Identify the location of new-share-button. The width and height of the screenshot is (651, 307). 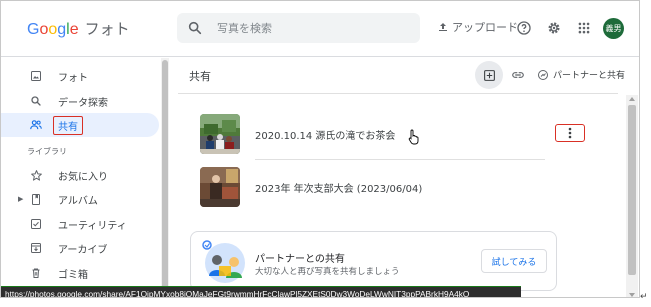
(489, 75).